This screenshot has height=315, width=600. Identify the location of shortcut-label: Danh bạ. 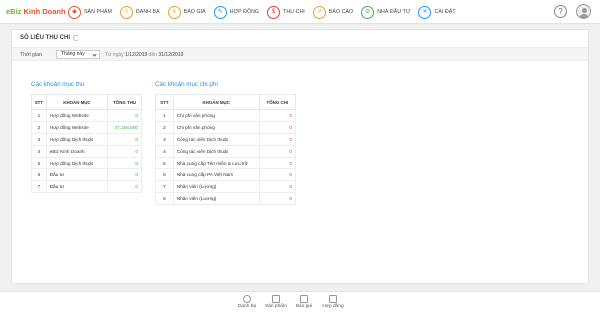
(247, 306).